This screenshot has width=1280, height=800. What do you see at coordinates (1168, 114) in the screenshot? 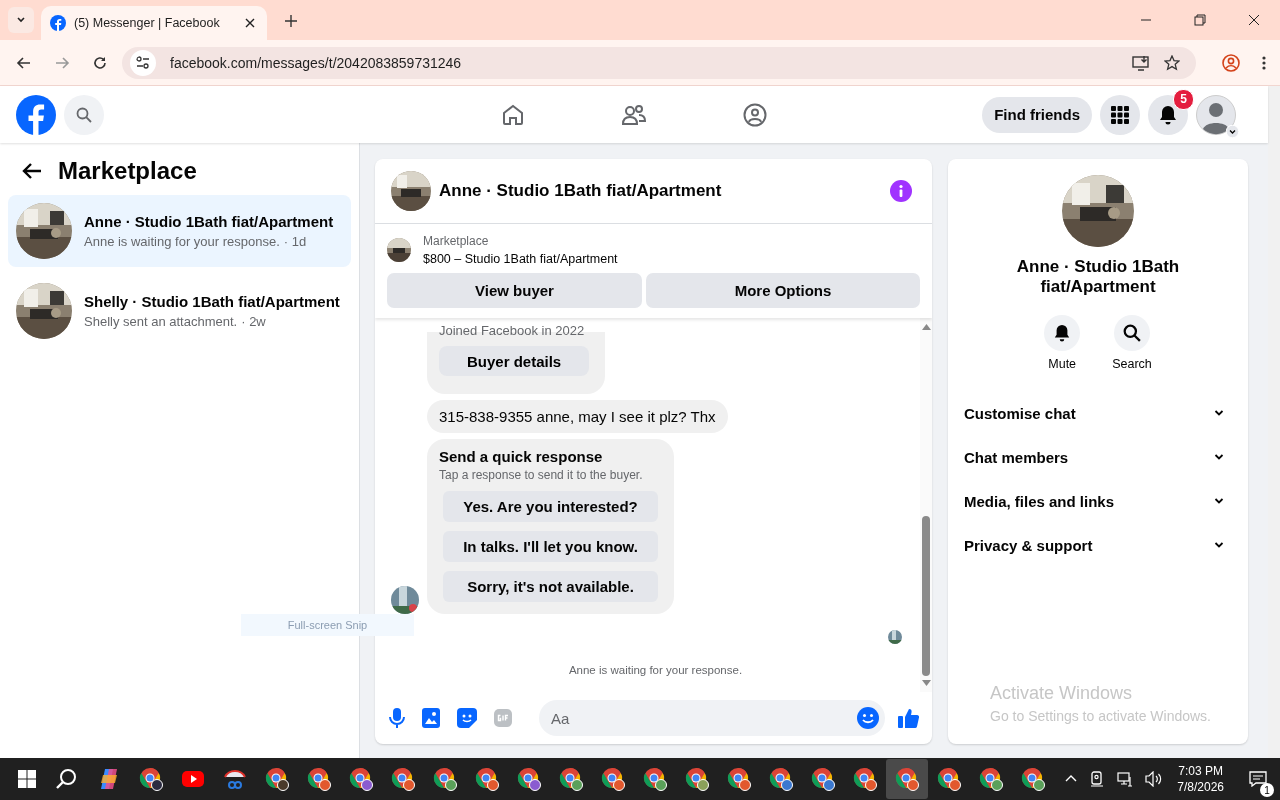
I see `notifications-button` at bounding box center [1168, 114].